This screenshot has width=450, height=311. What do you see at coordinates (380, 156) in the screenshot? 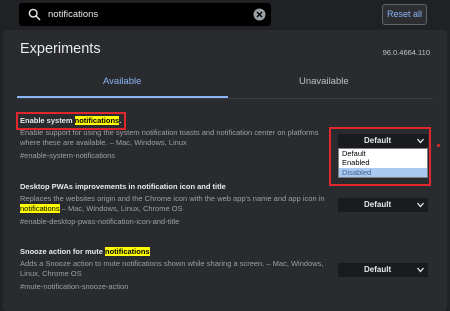
I see `annotation-box-dropdown` at bounding box center [380, 156].